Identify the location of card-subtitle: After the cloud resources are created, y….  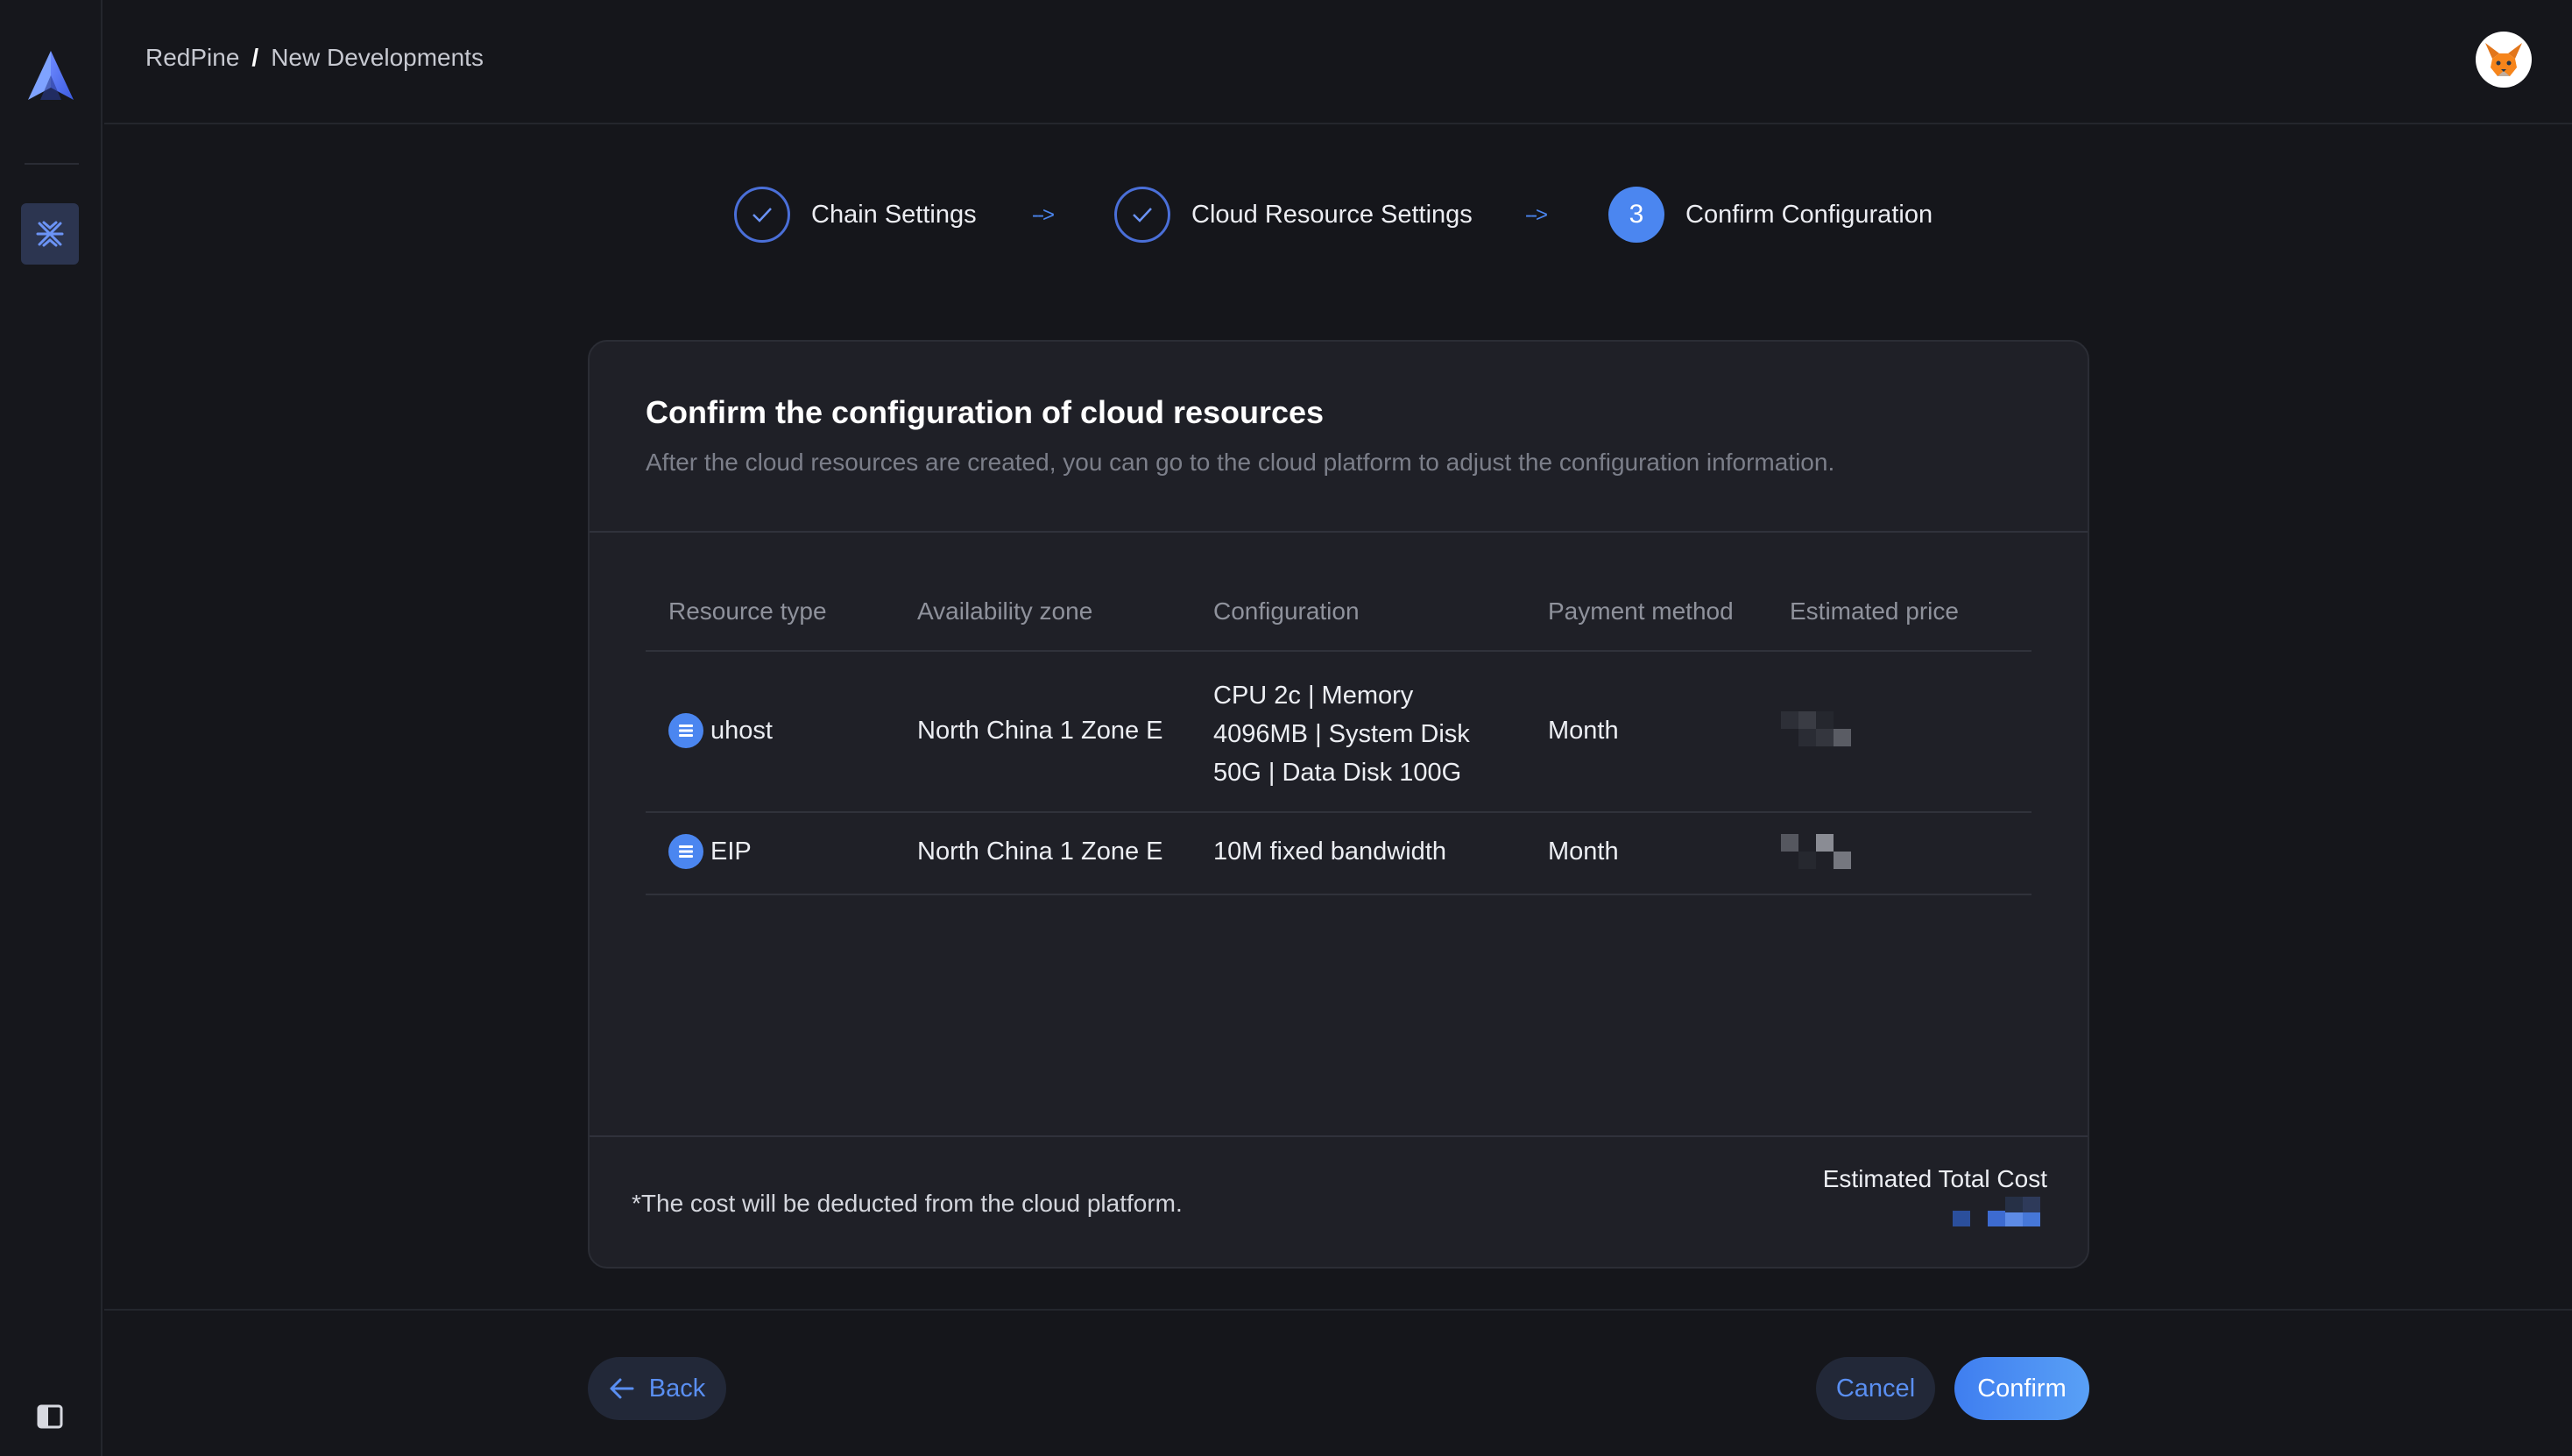
(1240, 463).